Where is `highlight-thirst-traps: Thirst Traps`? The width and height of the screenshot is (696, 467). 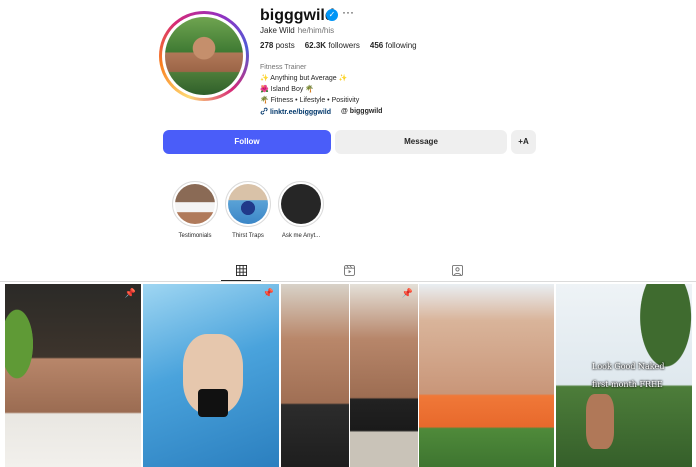
highlight-thirst-traps: Thirst Traps is located at coordinates (248, 210).